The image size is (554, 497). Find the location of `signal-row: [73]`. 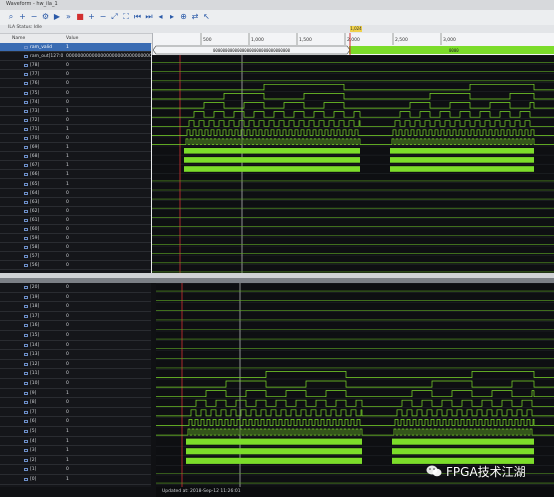

signal-row: [73] is located at coordinates (31, 111).